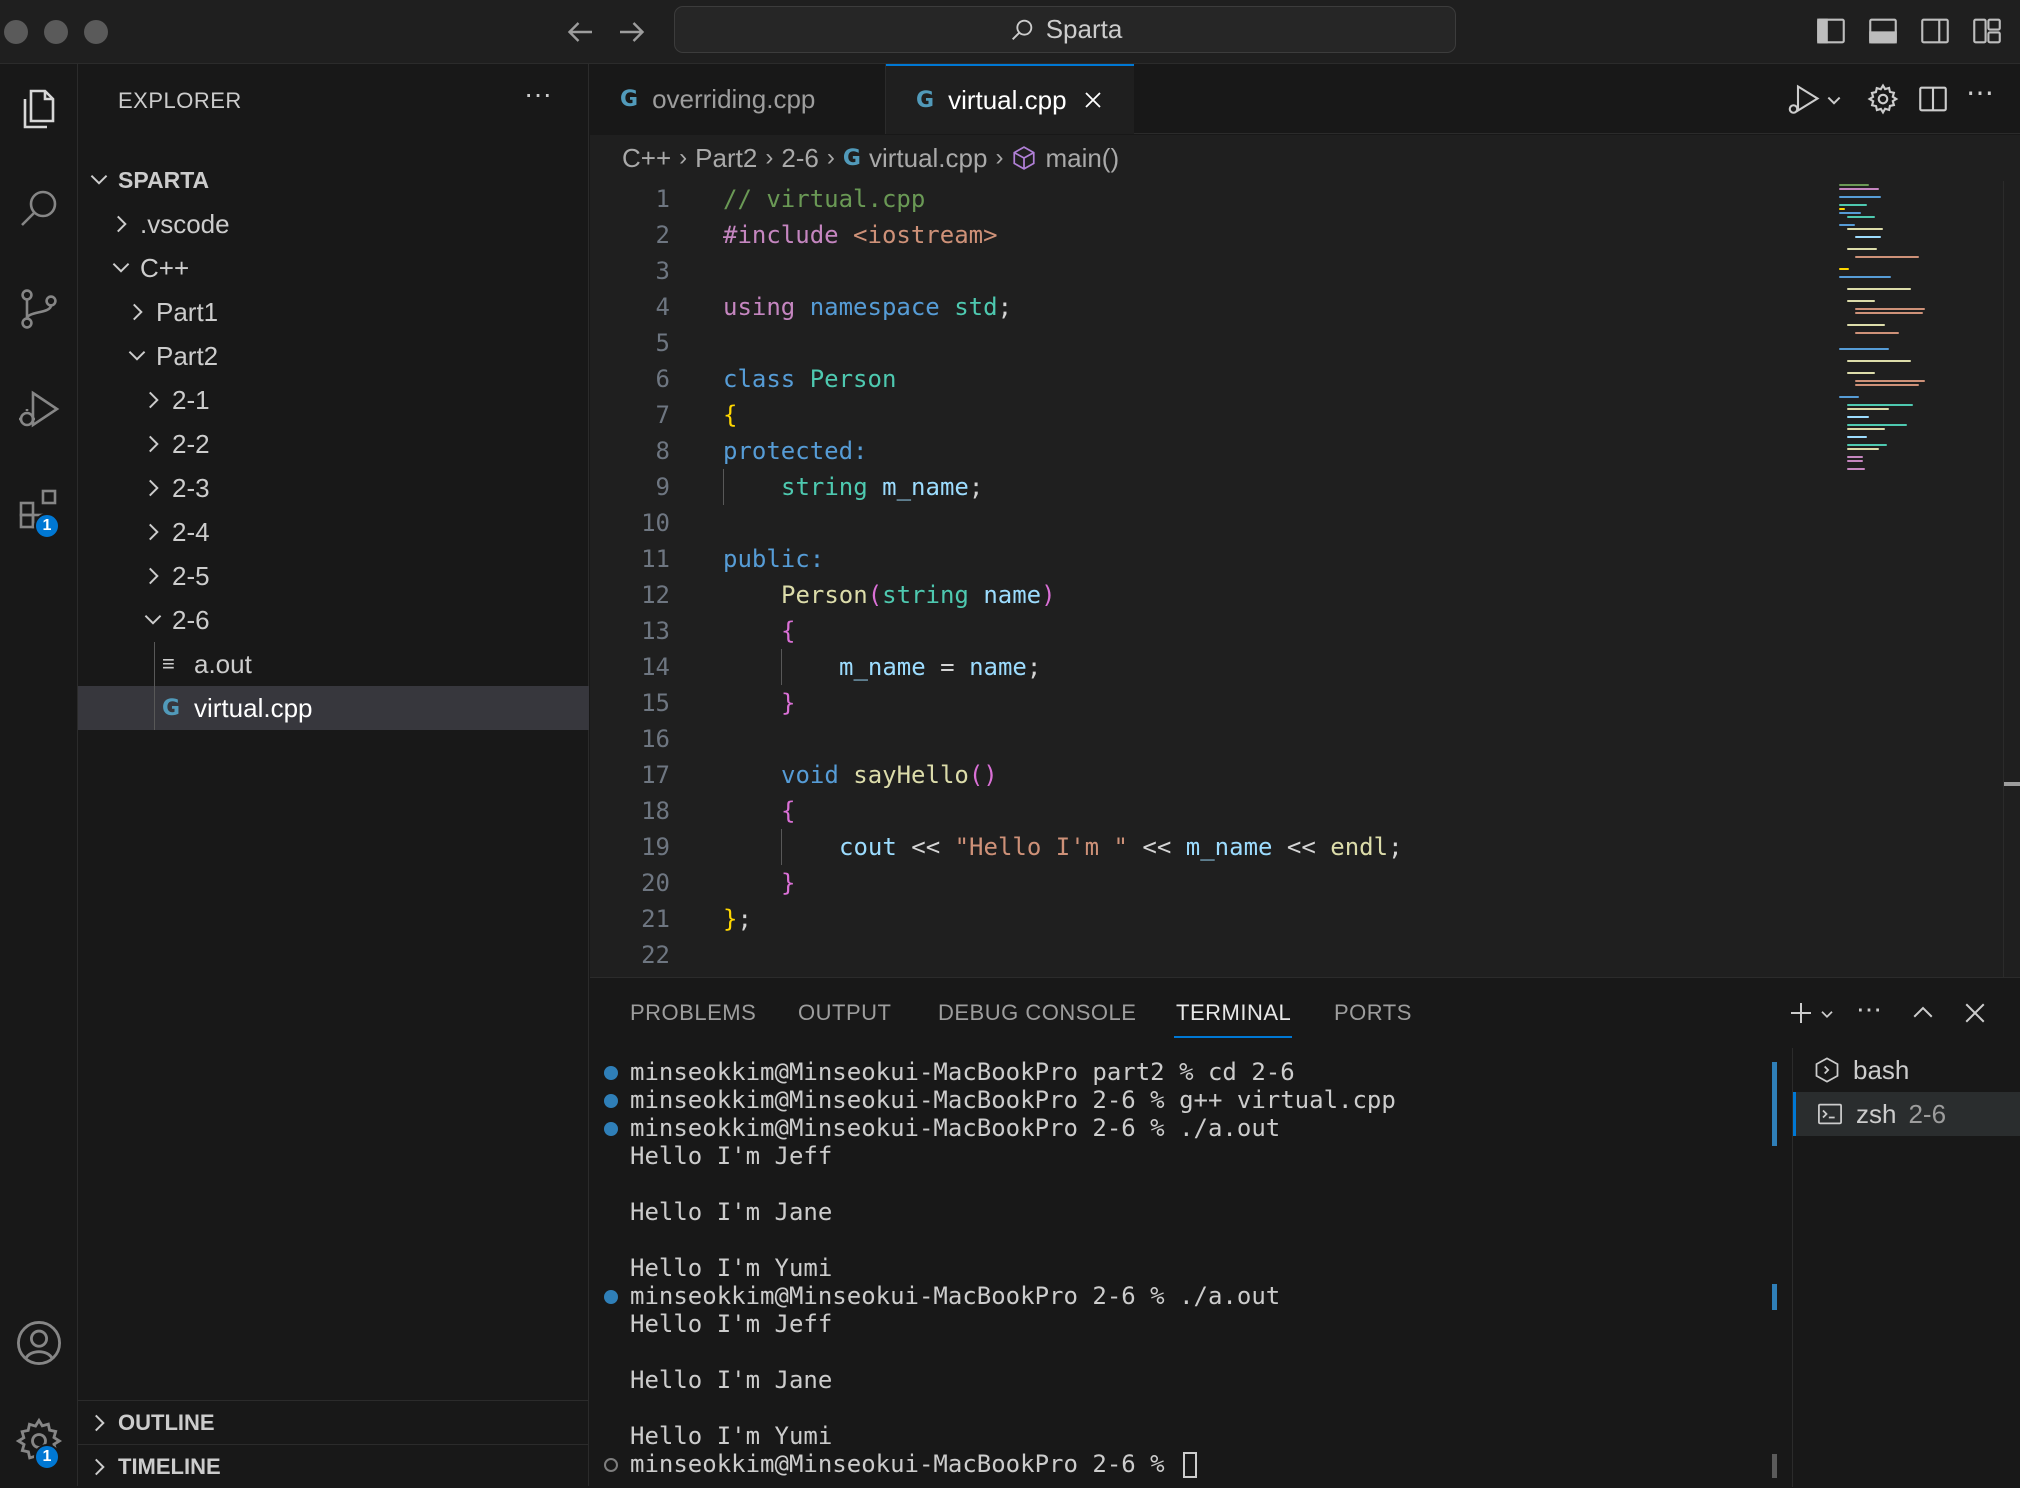 The image size is (2020, 1488). I want to click on terminal-line: Hello I'm Yumi, so click(731, 1436).